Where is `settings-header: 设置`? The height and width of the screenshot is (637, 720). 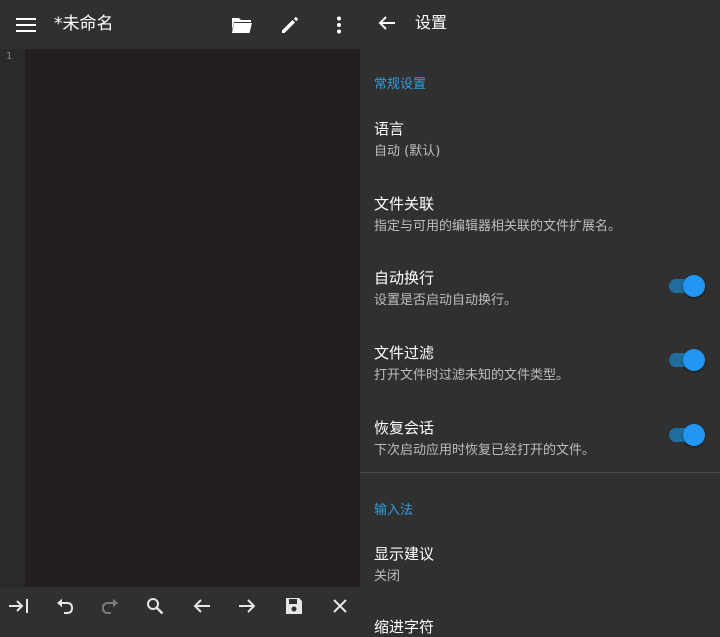 settings-header: 设置 is located at coordinates (540, 23).